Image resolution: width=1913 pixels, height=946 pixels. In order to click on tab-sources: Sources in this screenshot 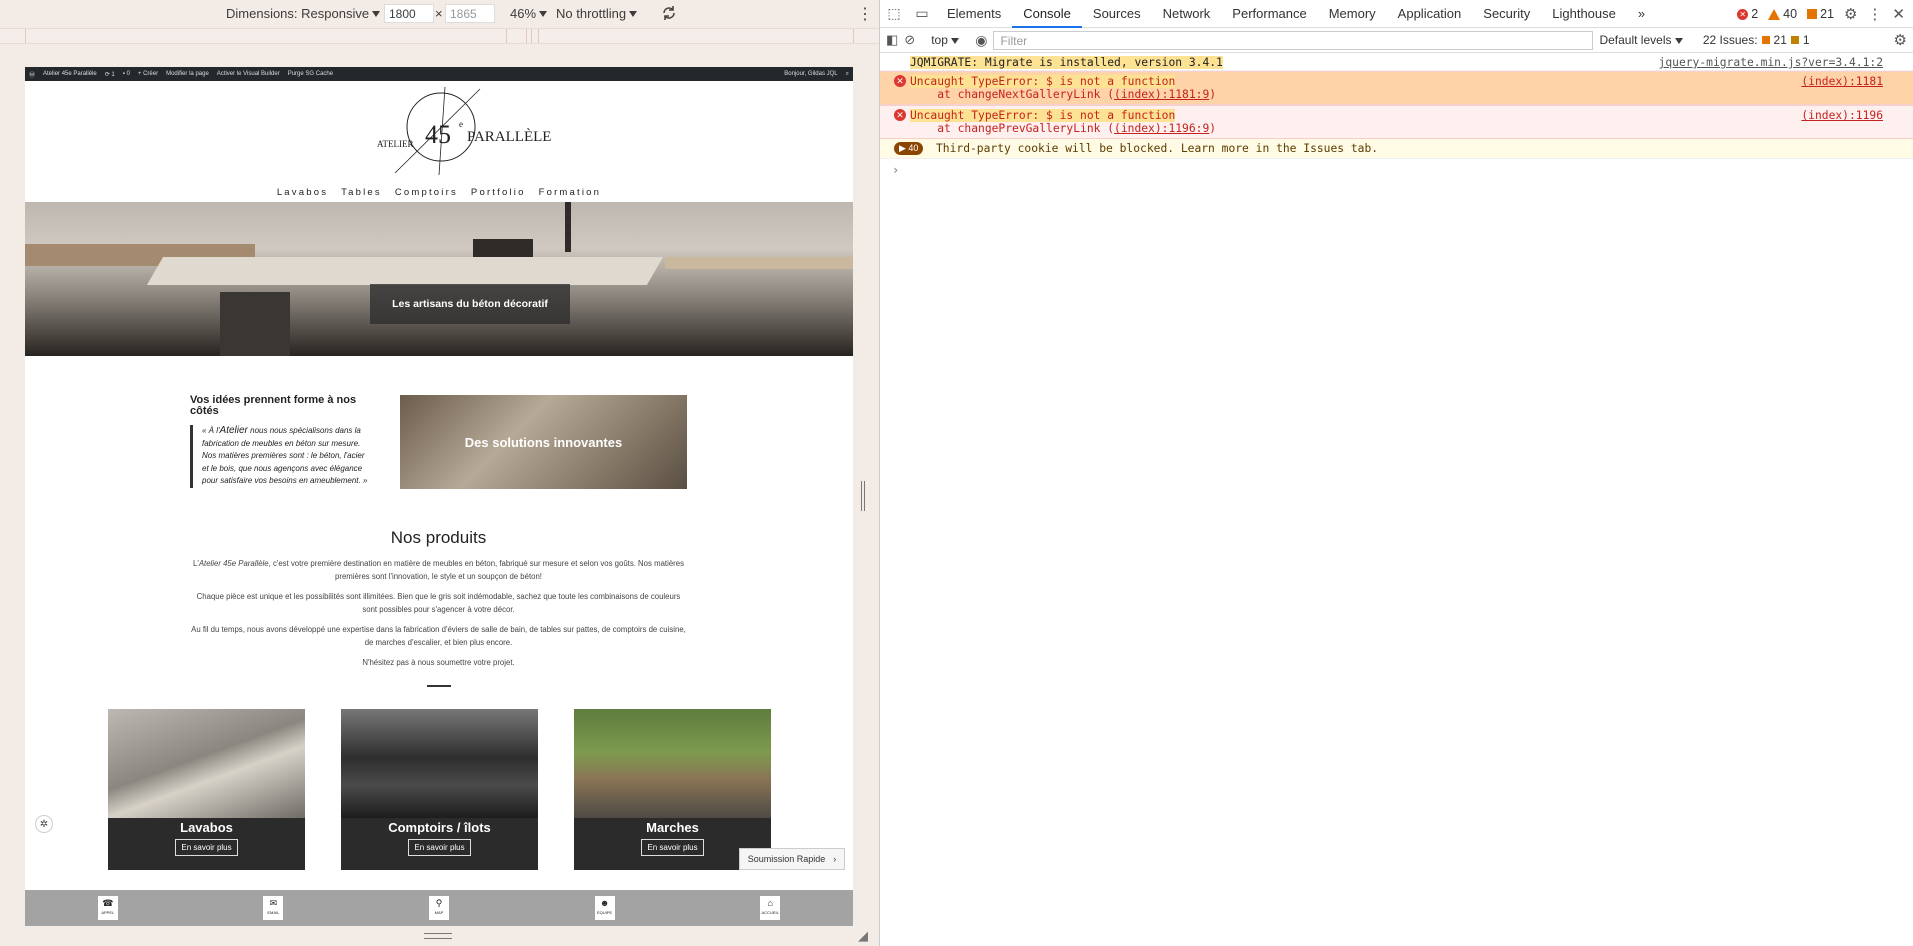, I will do `click(1117, 14)`.